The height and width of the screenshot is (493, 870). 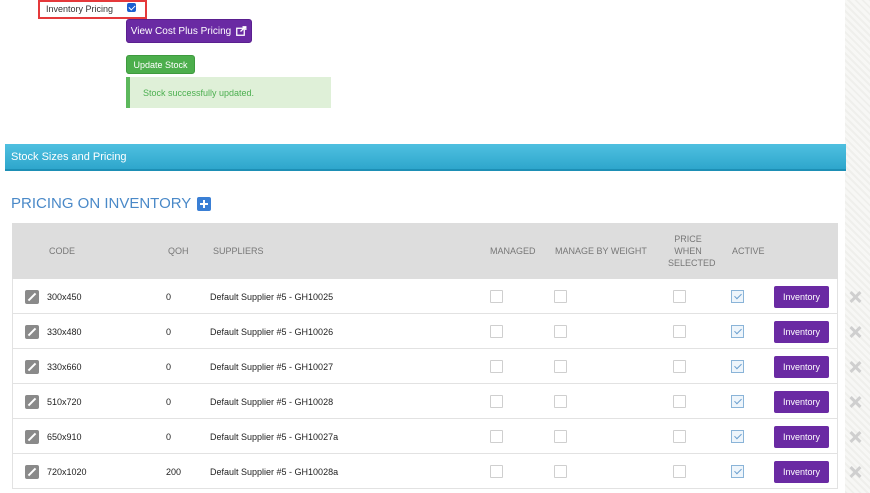 I want to click on col-price-line3: SELECTED, so click(x=692, y=263).